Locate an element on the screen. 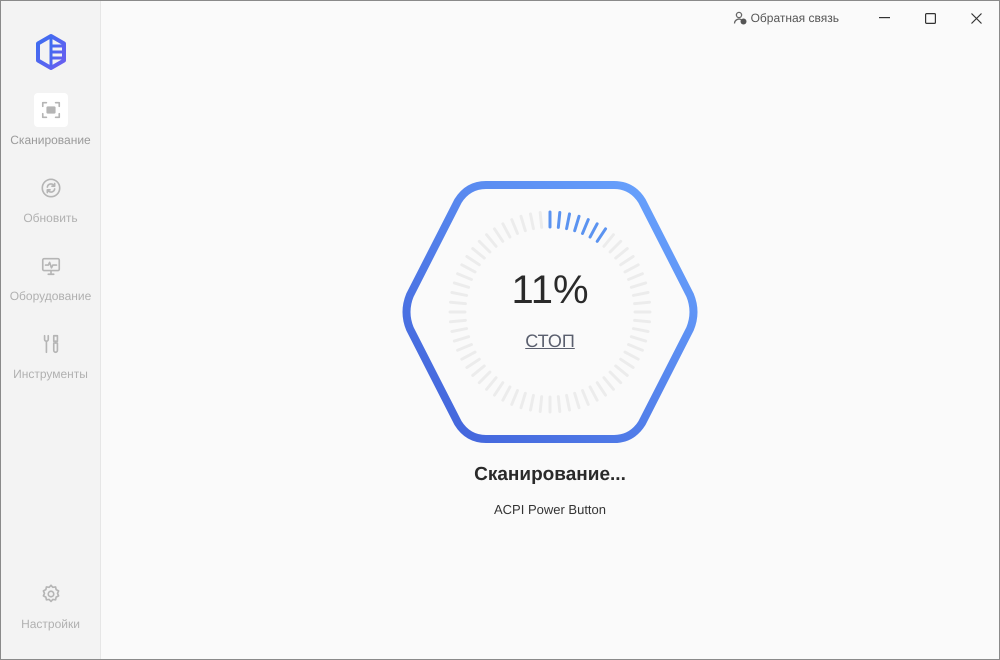 The height and width of the screenshot is (660, 1000). app-logo is located at coordinates (51, 52).